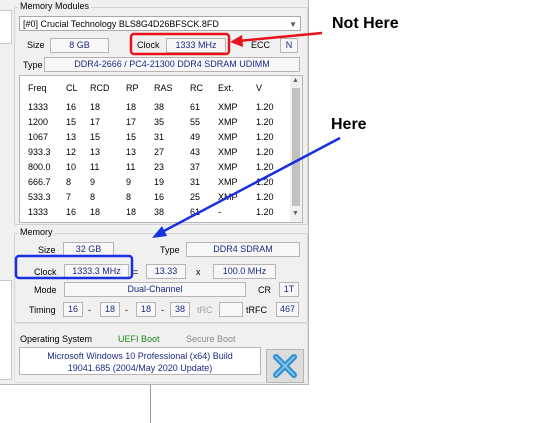  What do you see at coordinates (236, 41) in the screenshot?
I see `red-arrow-head` at bounding box center [236, 41].